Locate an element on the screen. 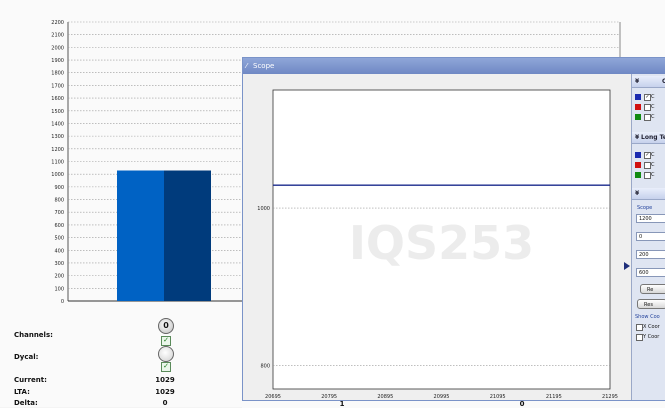  y-tick-label: 1000 is located at coordinates (57, 175).